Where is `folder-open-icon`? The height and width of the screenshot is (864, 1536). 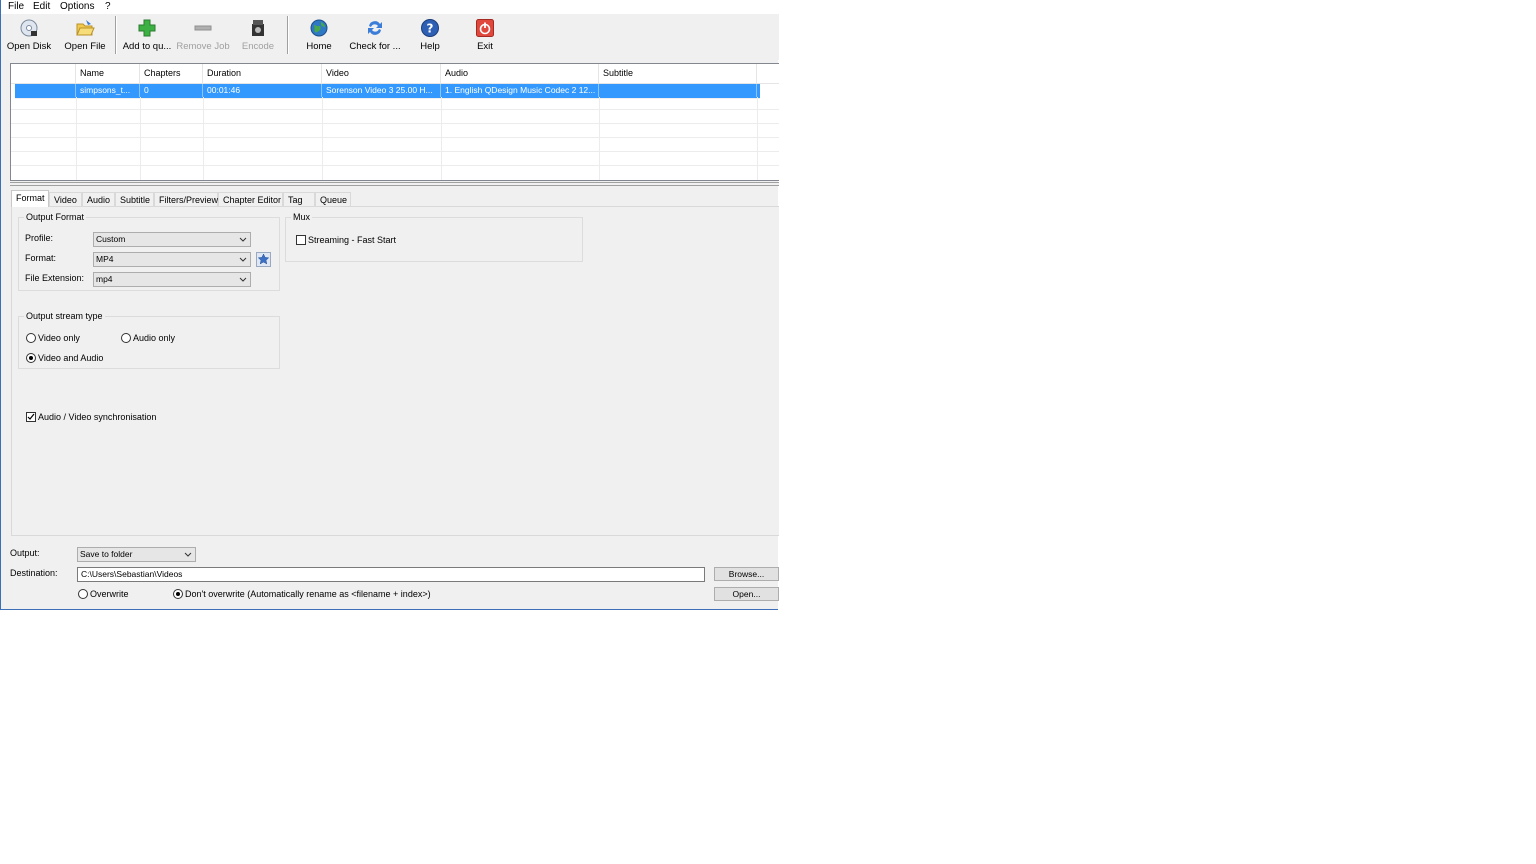
folder-open-icon is located at coordinates (85, 28).